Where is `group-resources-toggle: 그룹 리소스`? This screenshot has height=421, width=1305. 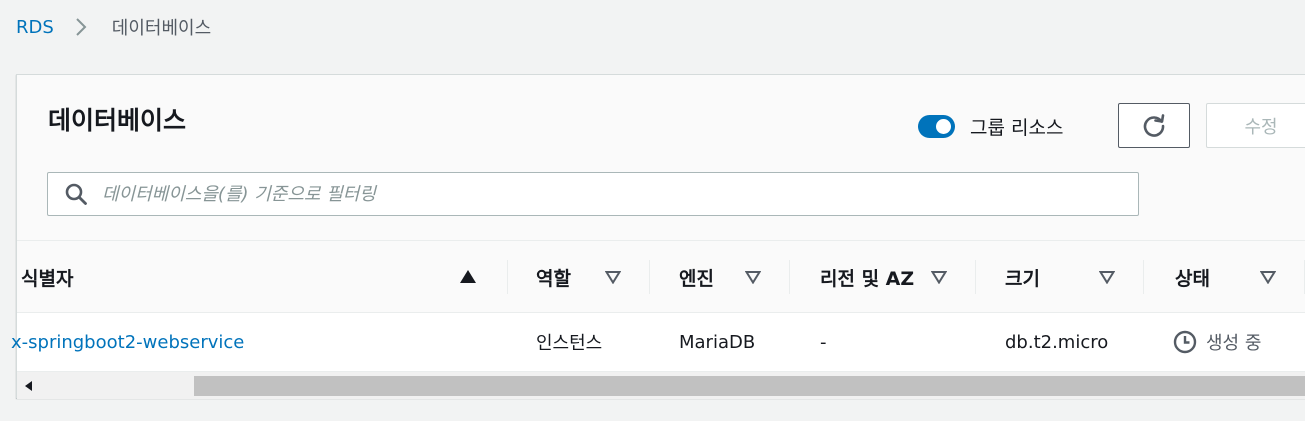
group-resources-toggle: 그룹 리소스 is located at coordinates (990, 126).